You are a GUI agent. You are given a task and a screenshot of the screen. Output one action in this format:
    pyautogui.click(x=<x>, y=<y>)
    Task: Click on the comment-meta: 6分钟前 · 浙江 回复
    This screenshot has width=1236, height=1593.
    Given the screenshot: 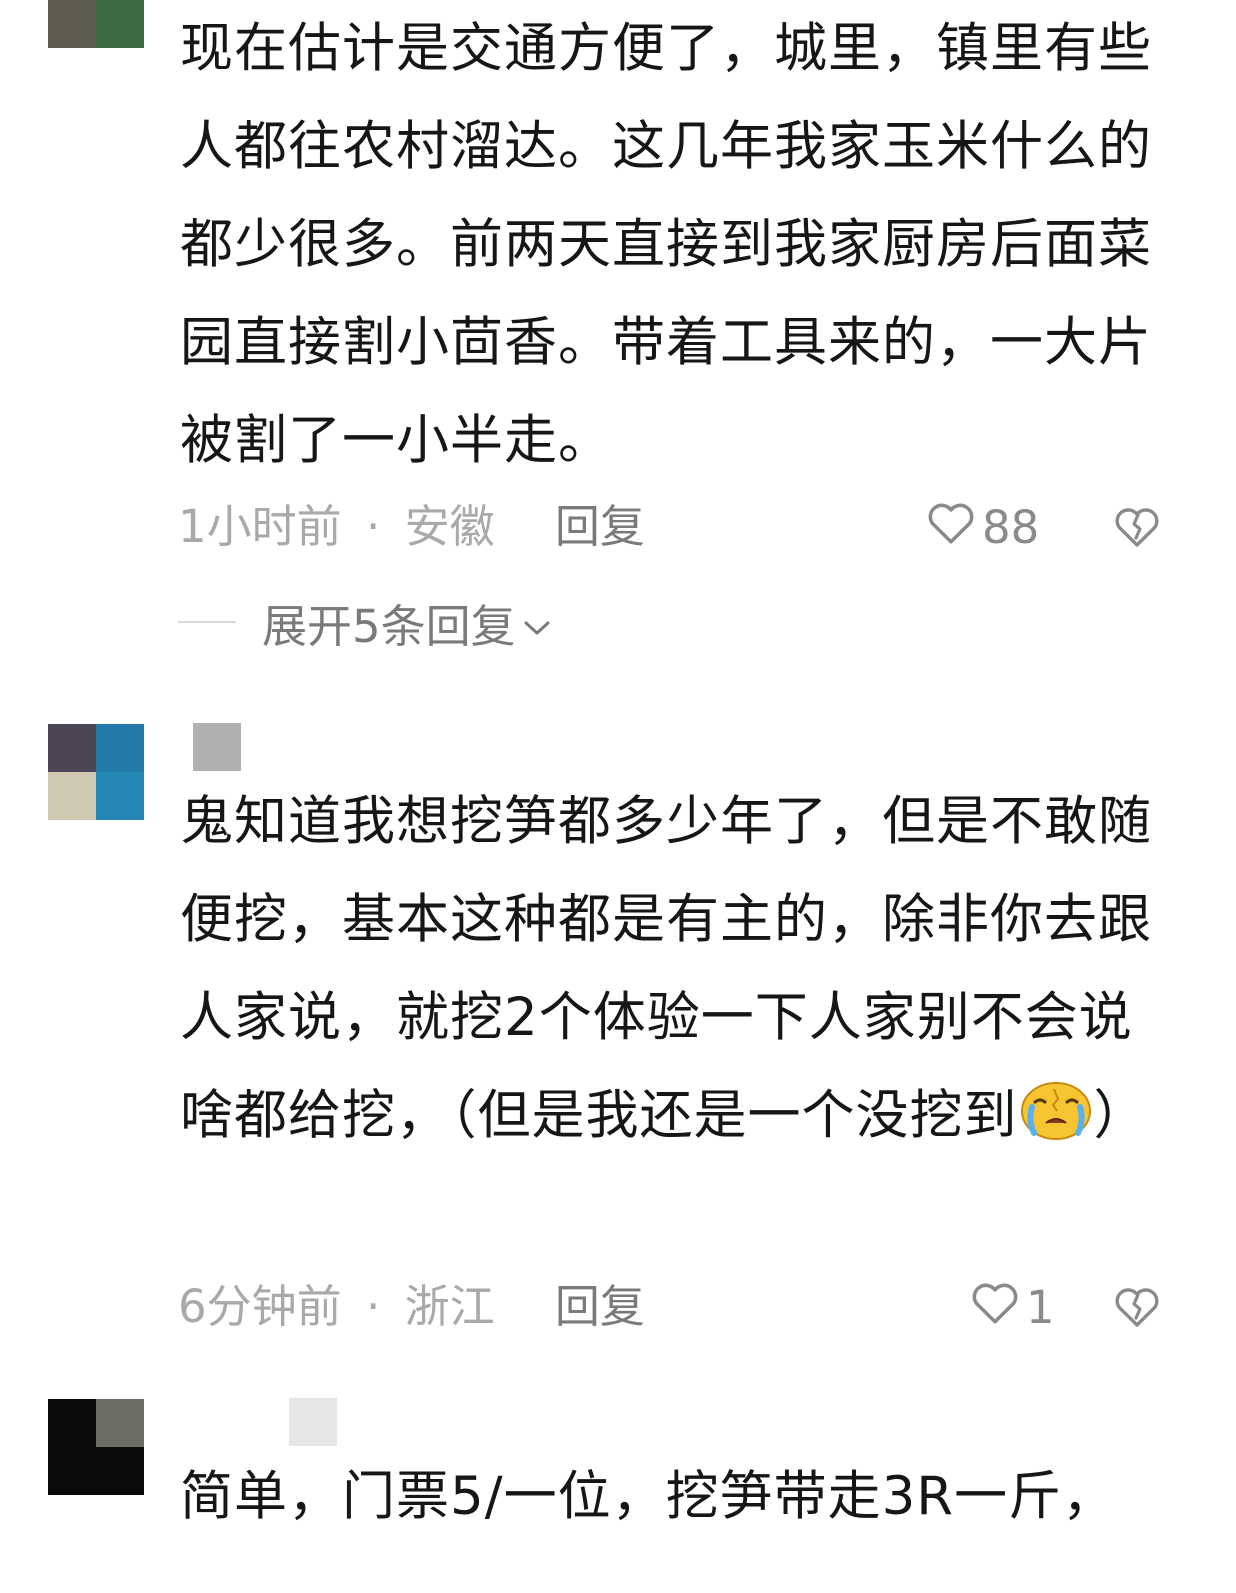 What is the action you would take?
    pyautogui.click(x=411, y=1307)
    